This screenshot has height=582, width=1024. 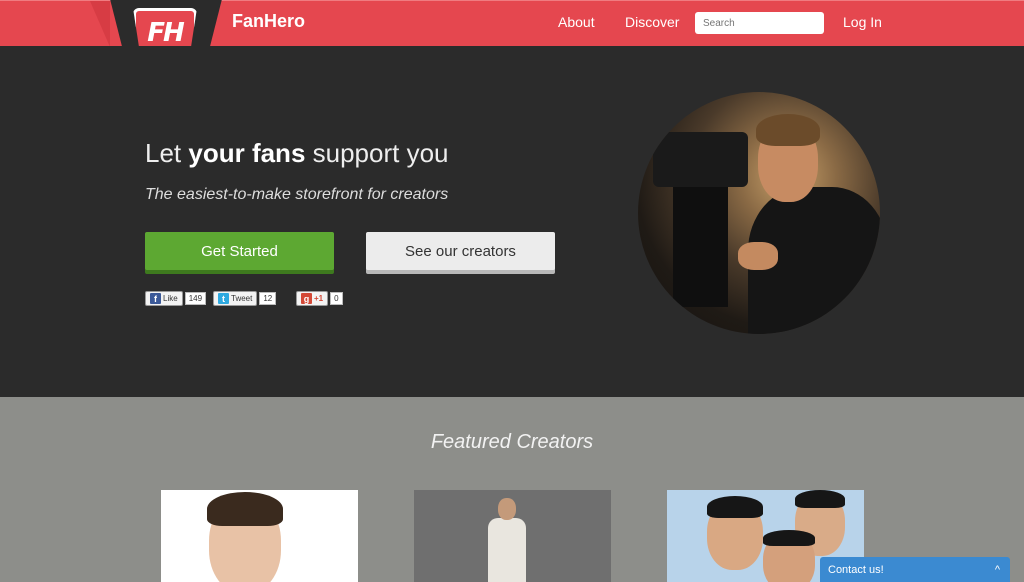 I want to click on contact-us-widget: Contact us! ^, so click(x=915, y=569).